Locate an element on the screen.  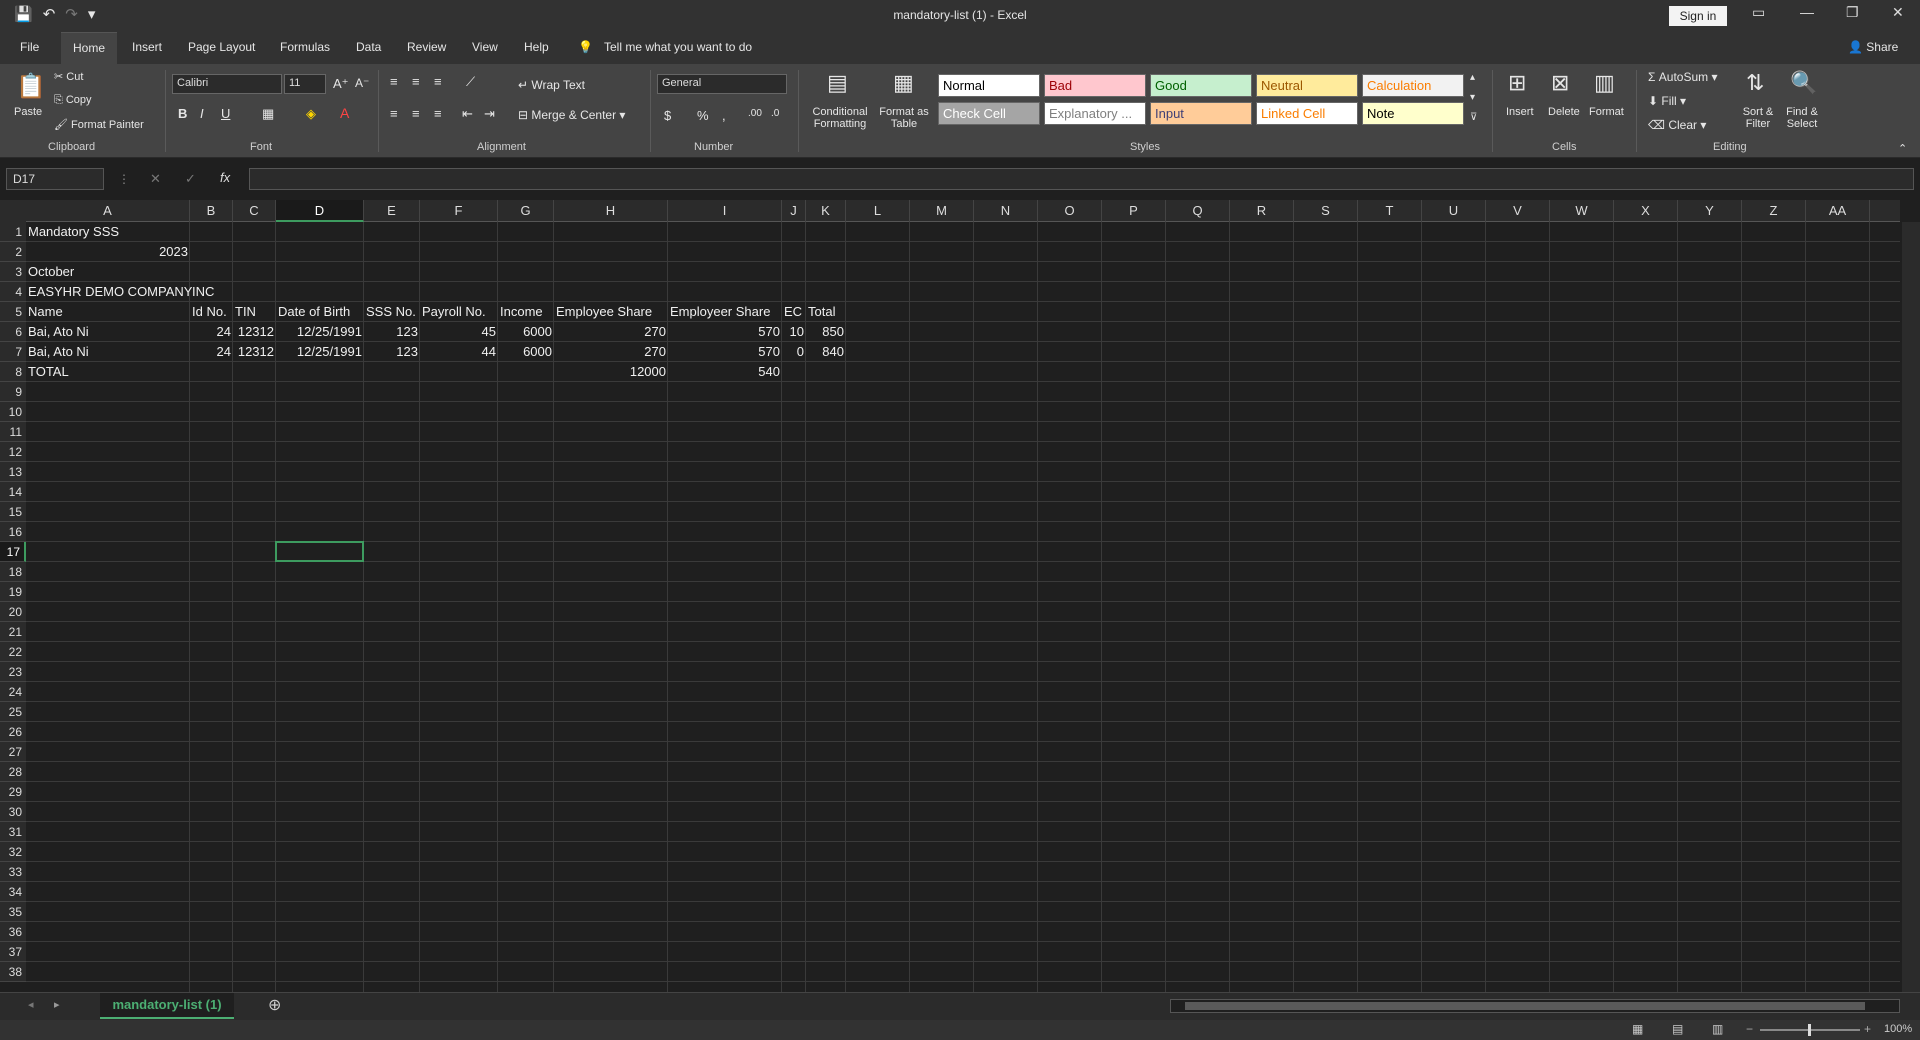
cell-a5: Name is located at coordinates (45, 312).